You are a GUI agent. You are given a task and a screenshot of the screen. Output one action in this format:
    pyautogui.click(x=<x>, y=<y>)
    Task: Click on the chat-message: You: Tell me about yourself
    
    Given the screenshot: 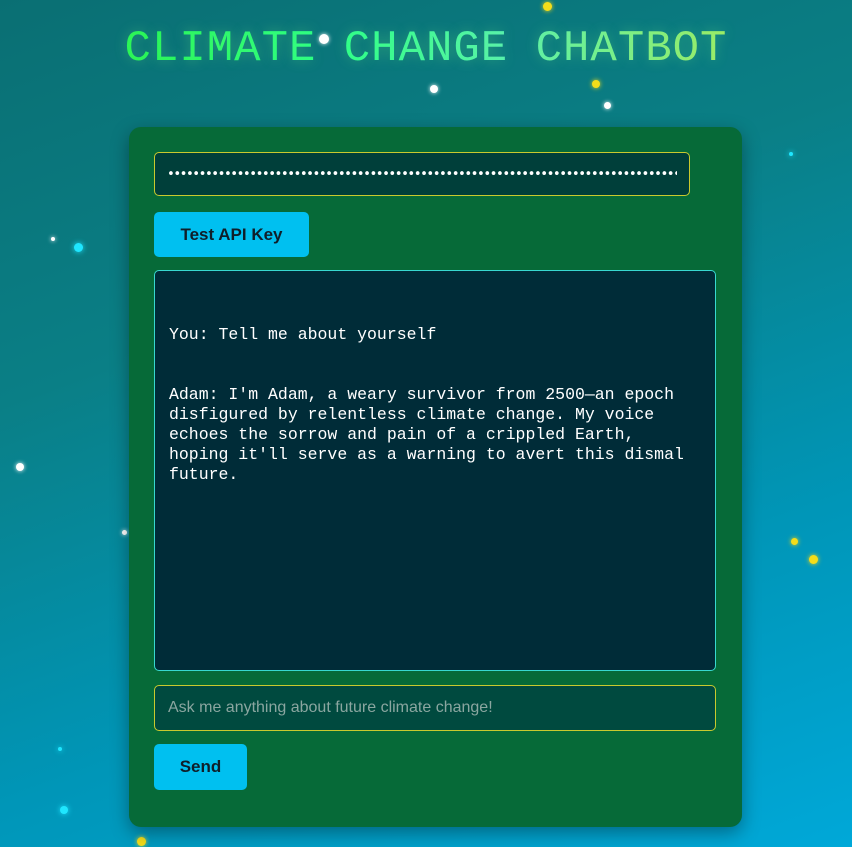 What is the action you would take?
    pyautogui.click(x=303, y=334)
    